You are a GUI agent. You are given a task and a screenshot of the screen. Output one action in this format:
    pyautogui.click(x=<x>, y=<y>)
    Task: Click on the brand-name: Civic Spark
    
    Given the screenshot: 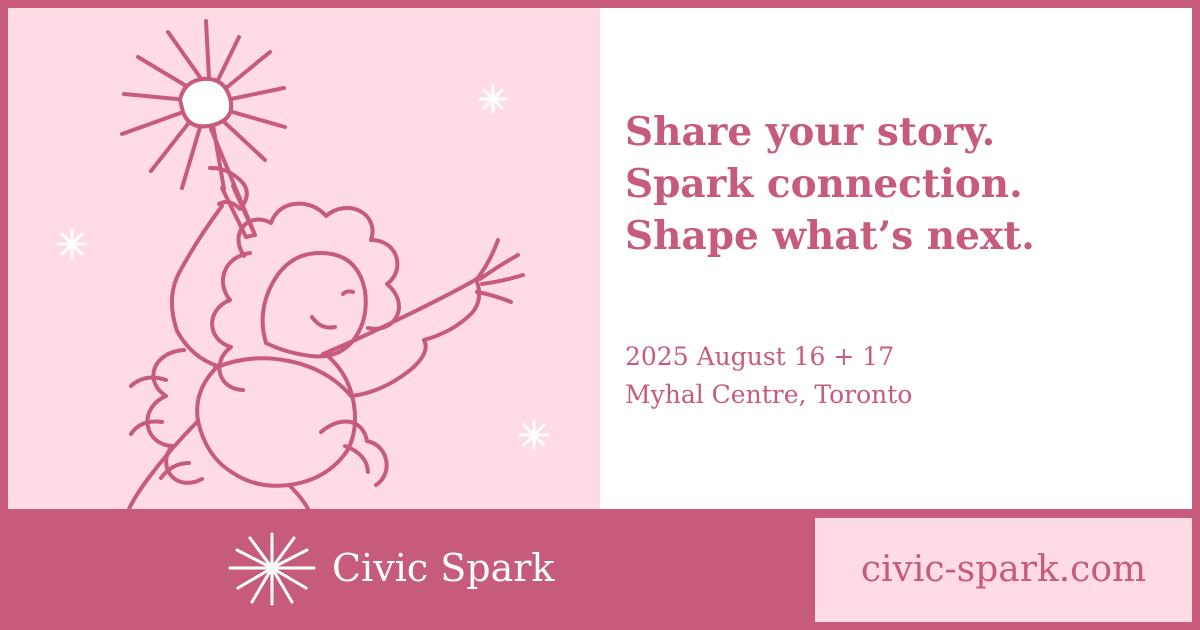 What is the action you would take?
    pyautogui.click(x=443, y=568)
    